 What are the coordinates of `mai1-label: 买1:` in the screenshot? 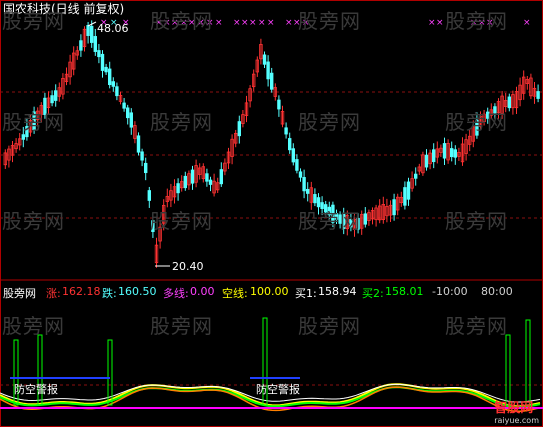 It's located at (306, 293).